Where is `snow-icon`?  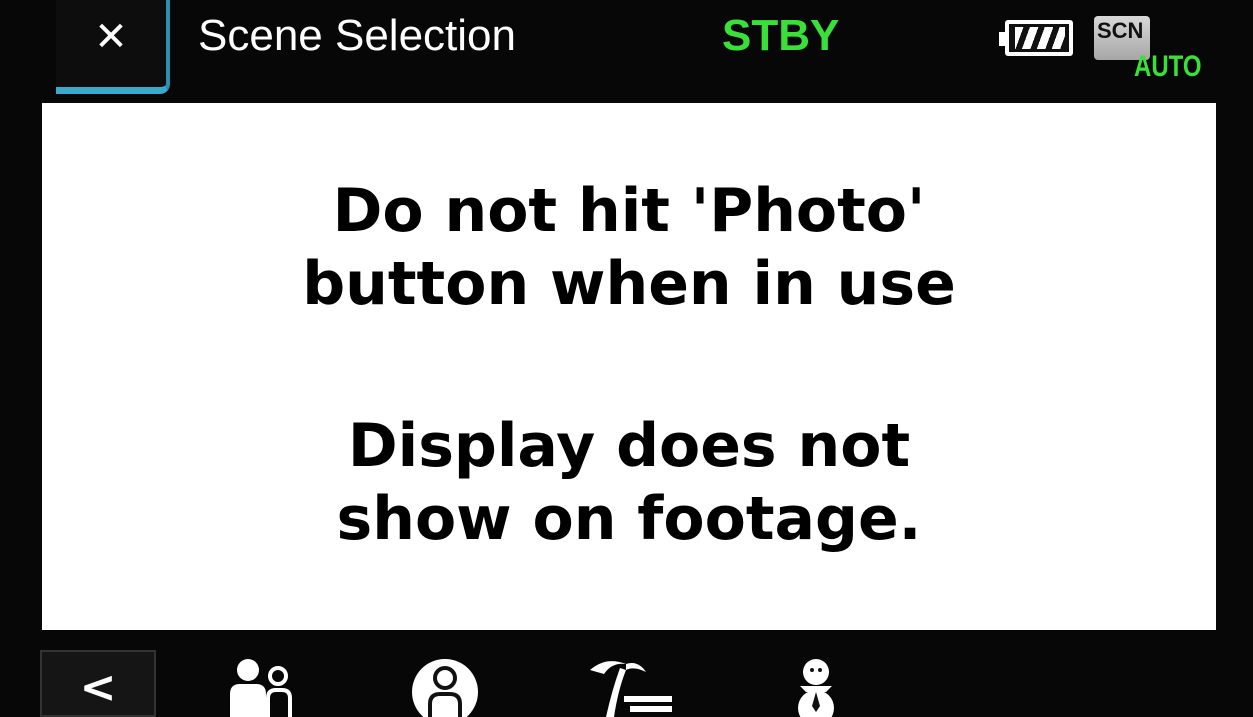 snow-icon is located at coordinates (816, 686).